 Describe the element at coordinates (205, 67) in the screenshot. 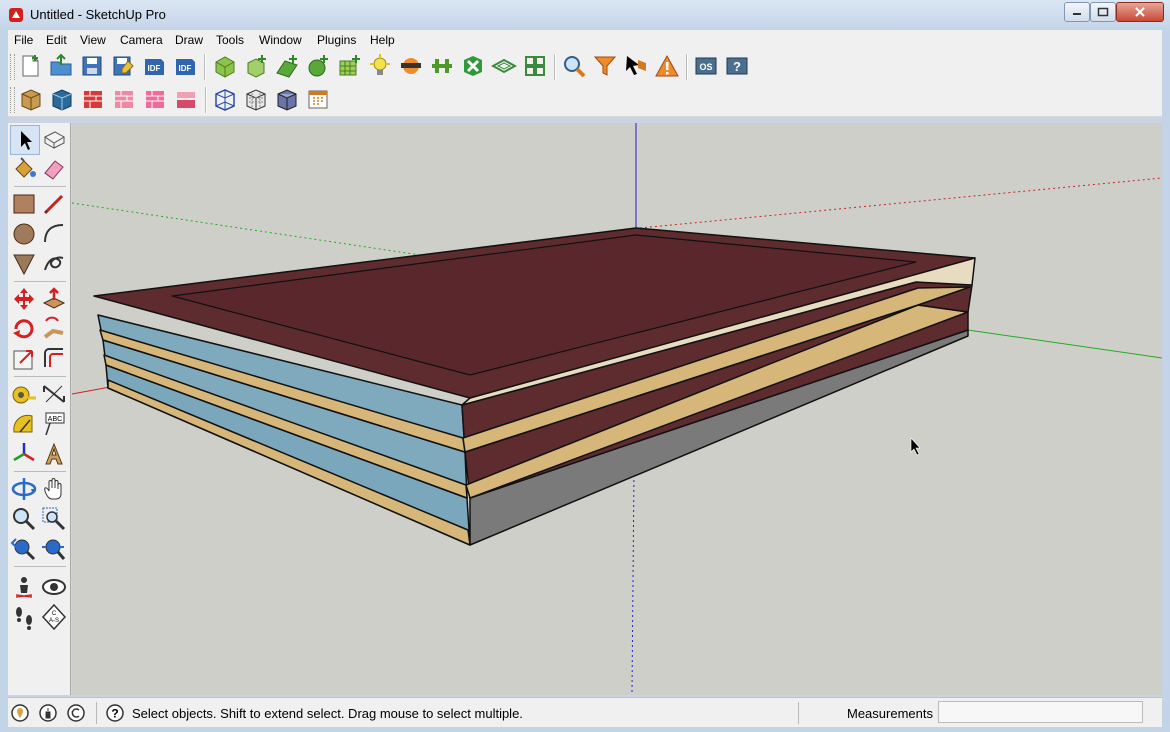

I see `toolbar-separator` at that location.